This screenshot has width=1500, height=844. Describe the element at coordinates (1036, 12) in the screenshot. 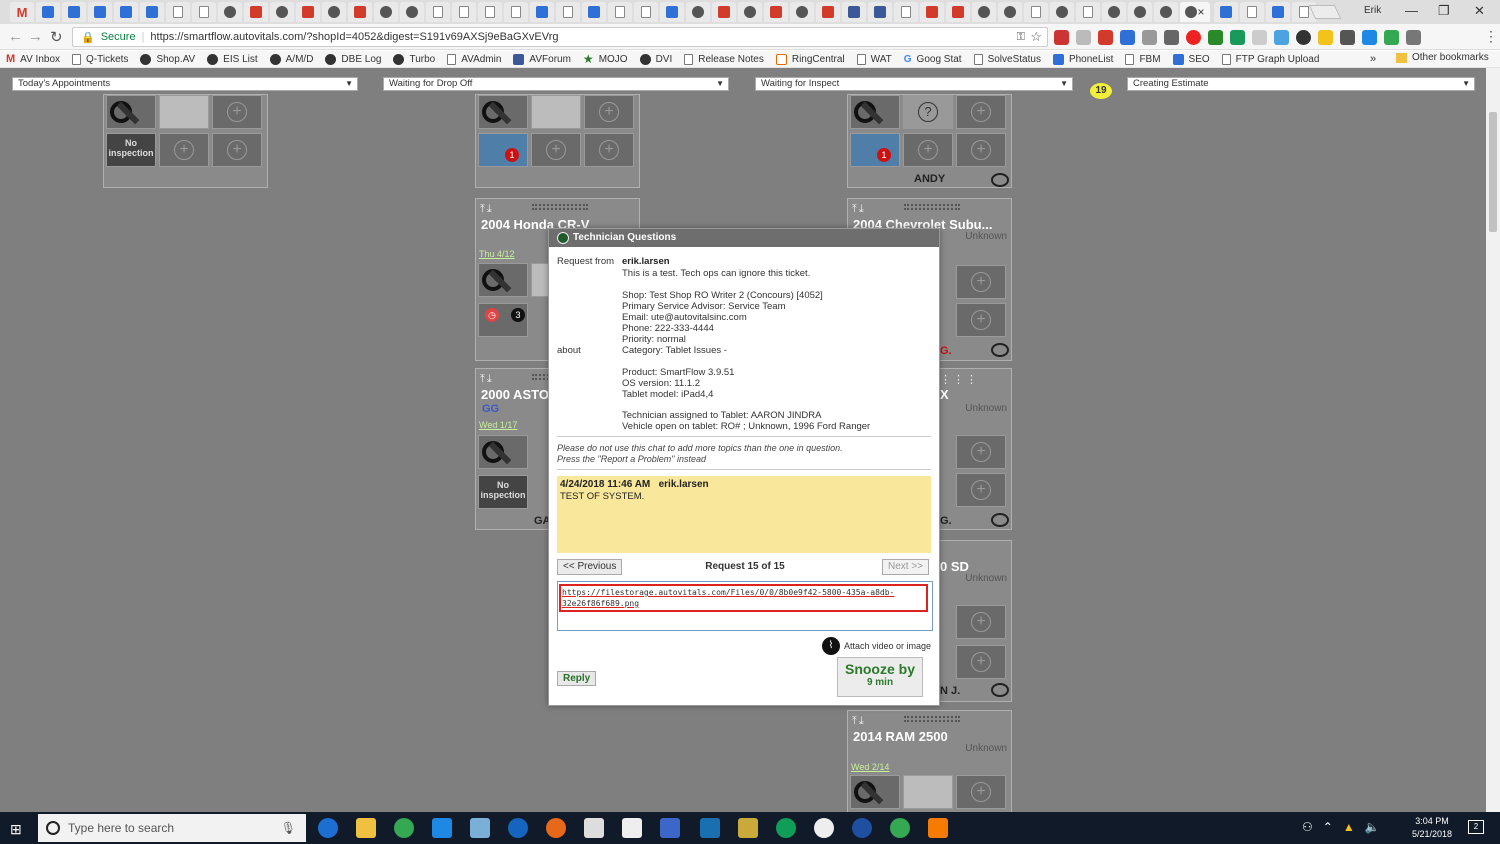

I see `tab-google` at that location.